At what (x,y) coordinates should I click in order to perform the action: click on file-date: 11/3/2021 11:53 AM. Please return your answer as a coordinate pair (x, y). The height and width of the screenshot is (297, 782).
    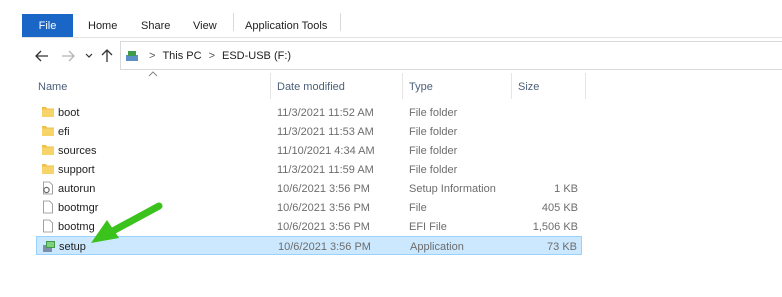
    Looking at the image, I should click on (325, 131).